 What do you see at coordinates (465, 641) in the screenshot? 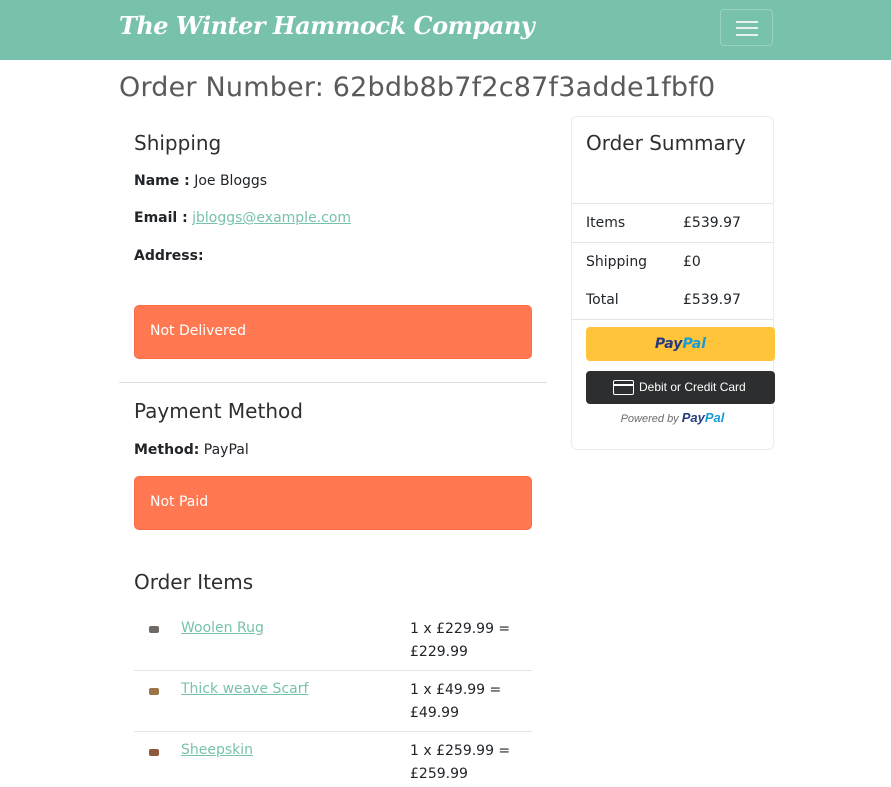
I see `item-price: 1 x £229.99 = £229.99` at bounding box center [465, 641].